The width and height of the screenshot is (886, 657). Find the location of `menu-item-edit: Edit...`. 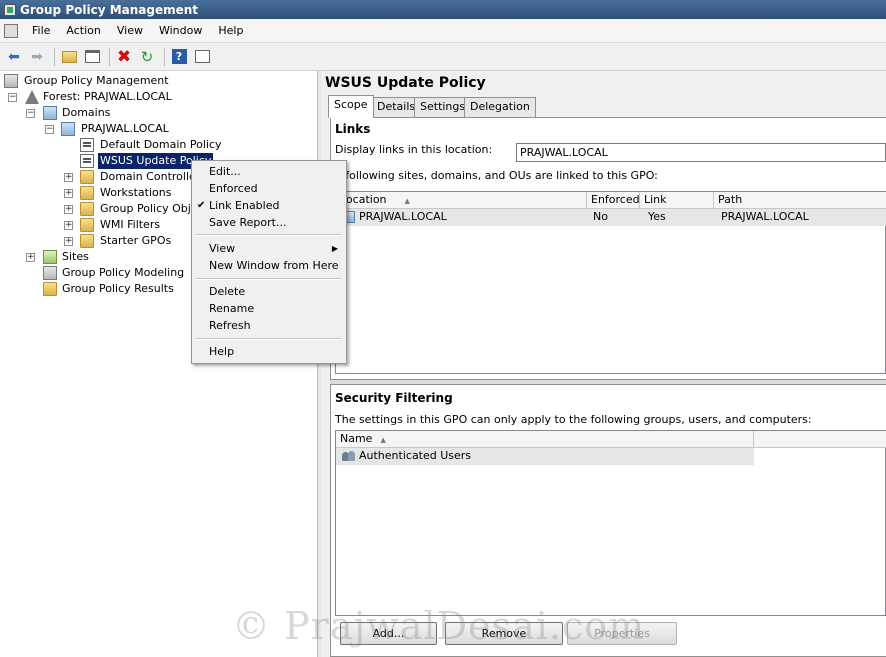

menu-item-edit: Edit... is located at coordinates (269, 171).